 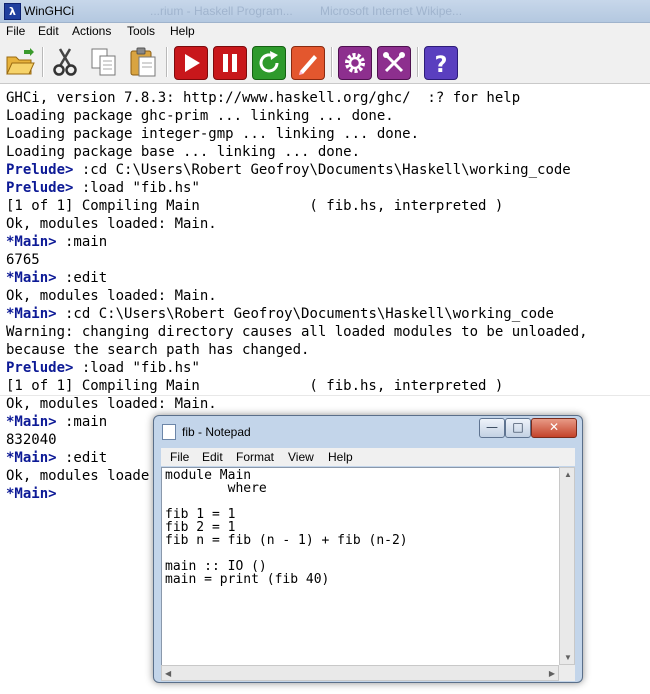 I want to click on help-button: ?, so click(x=441, y=63).